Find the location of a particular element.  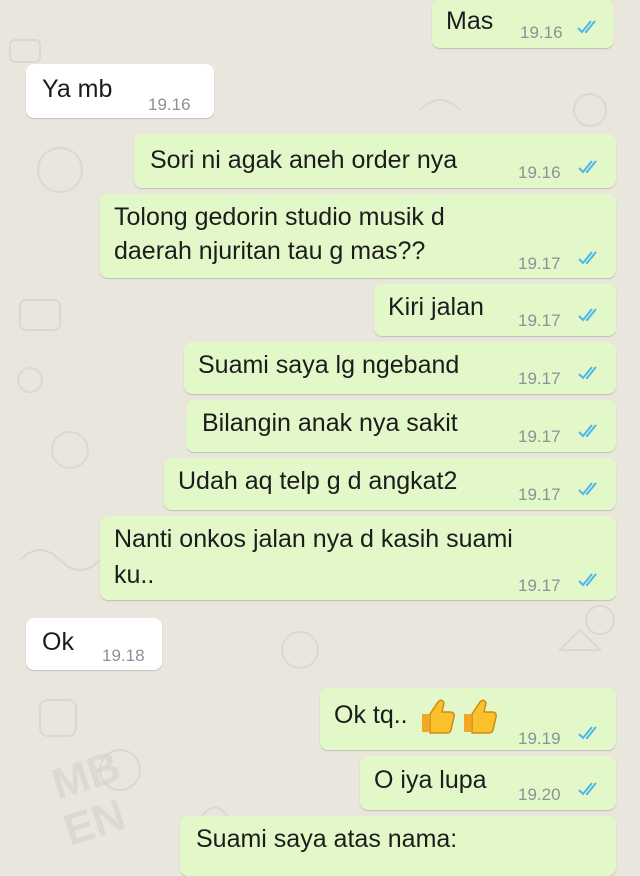

message-text: Udah aq telp g d angkat2 is located at coordinates (318, 481).